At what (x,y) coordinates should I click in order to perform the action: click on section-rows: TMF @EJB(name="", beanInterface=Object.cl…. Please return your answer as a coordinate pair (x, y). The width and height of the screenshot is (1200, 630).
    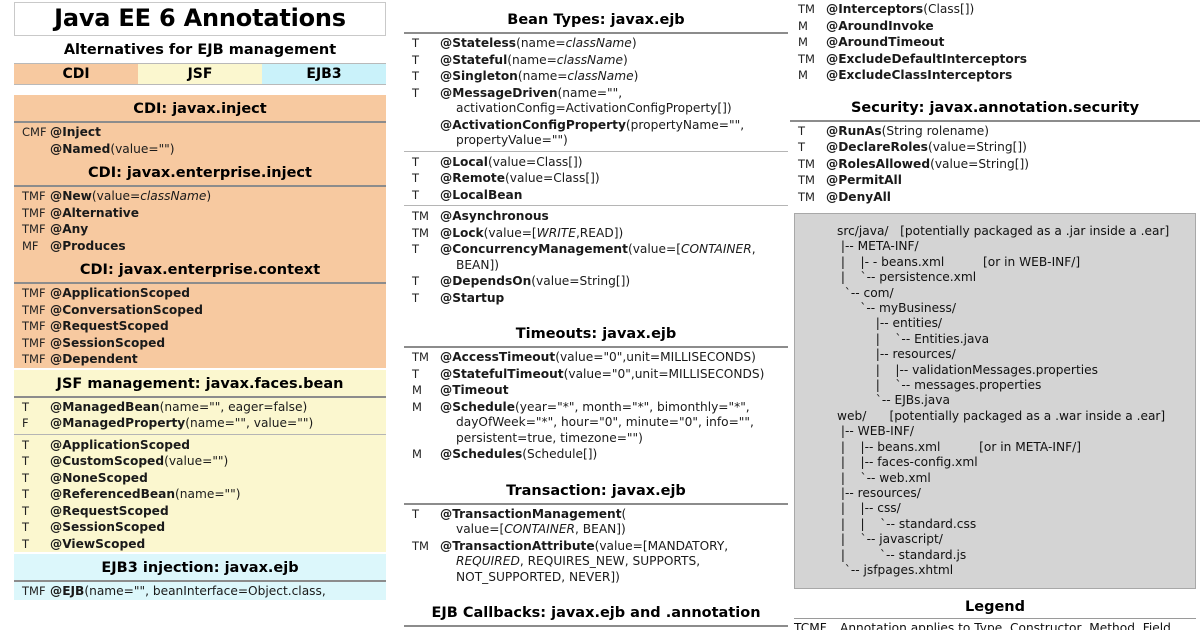
    Looking at the image, I should click on (200, 591).